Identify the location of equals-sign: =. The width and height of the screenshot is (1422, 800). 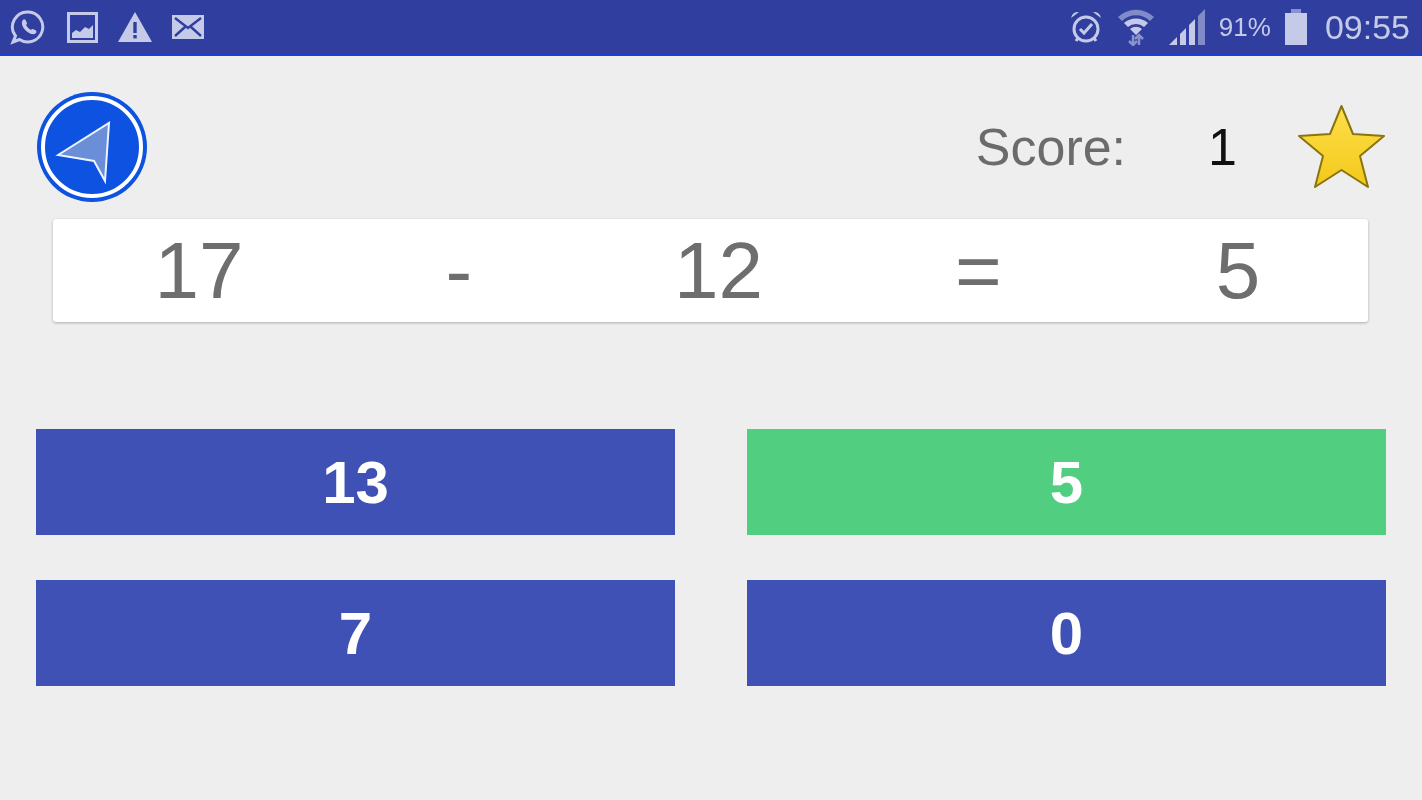
(978, 270).